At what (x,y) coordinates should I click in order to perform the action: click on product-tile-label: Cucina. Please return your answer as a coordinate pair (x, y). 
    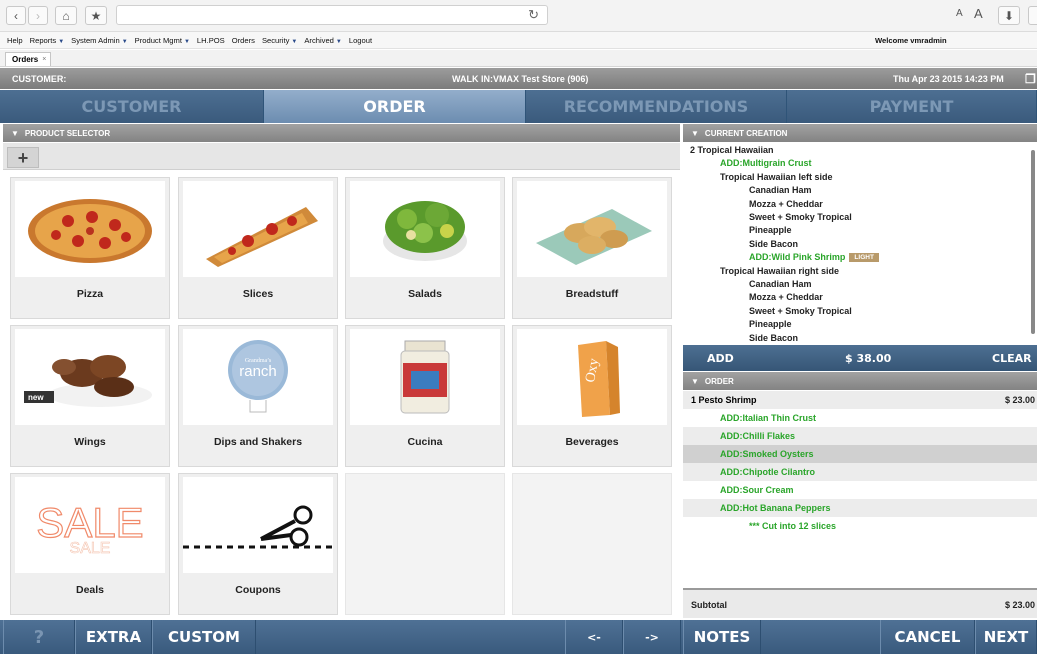
    Looking at the image, I should click on (425, 442).